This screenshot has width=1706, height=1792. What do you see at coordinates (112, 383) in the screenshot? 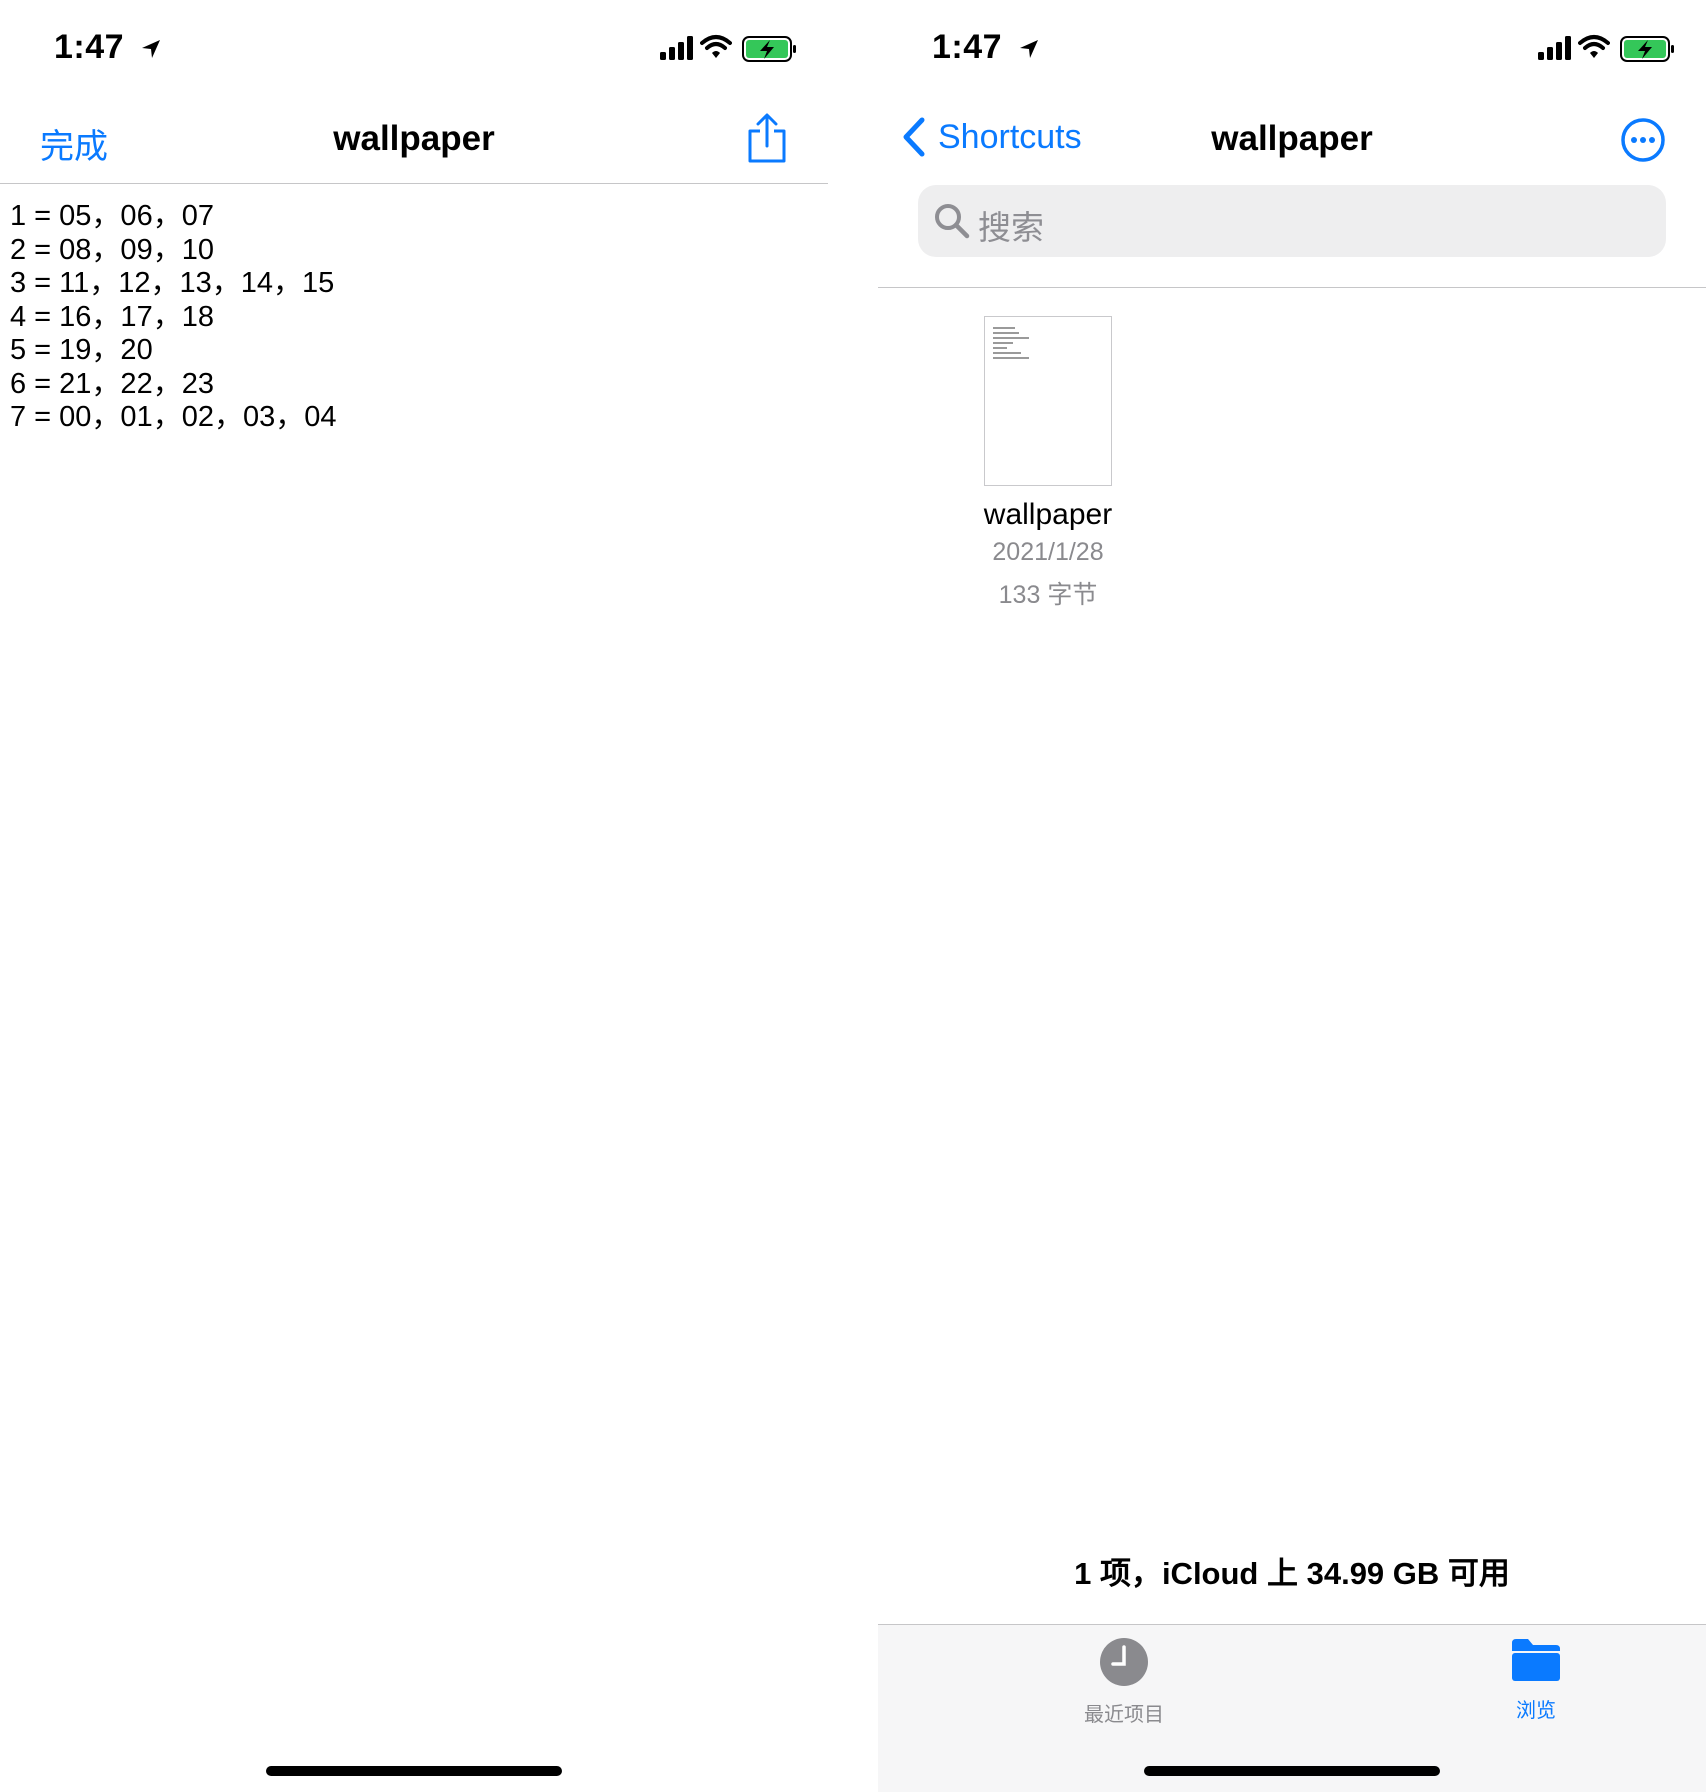
I see `document-line: 6 = 21，22，23` at bounding box center [112, 383].